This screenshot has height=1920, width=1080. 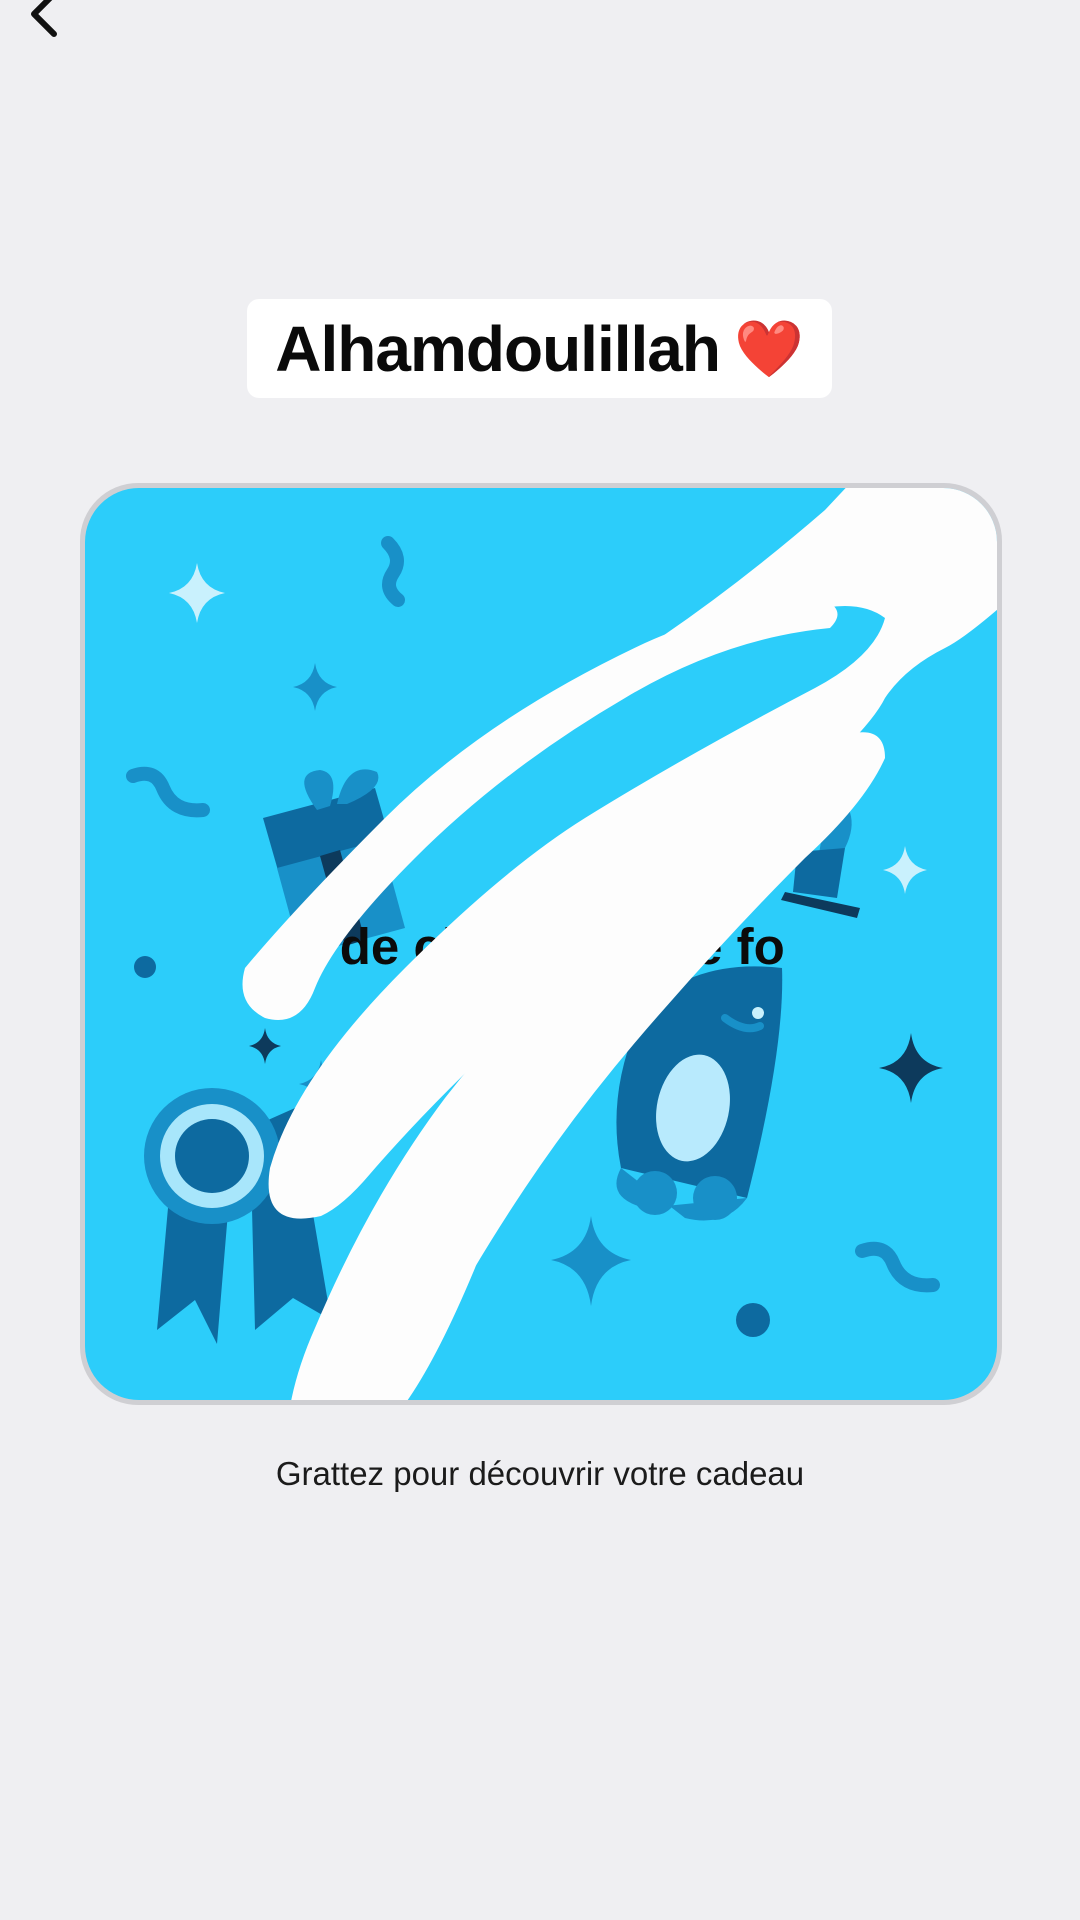 What do you see at coordinates (498, 348) in the screenshot?
I see `caption-text: Alhamdoulillah` at bounding box center [498, 348].